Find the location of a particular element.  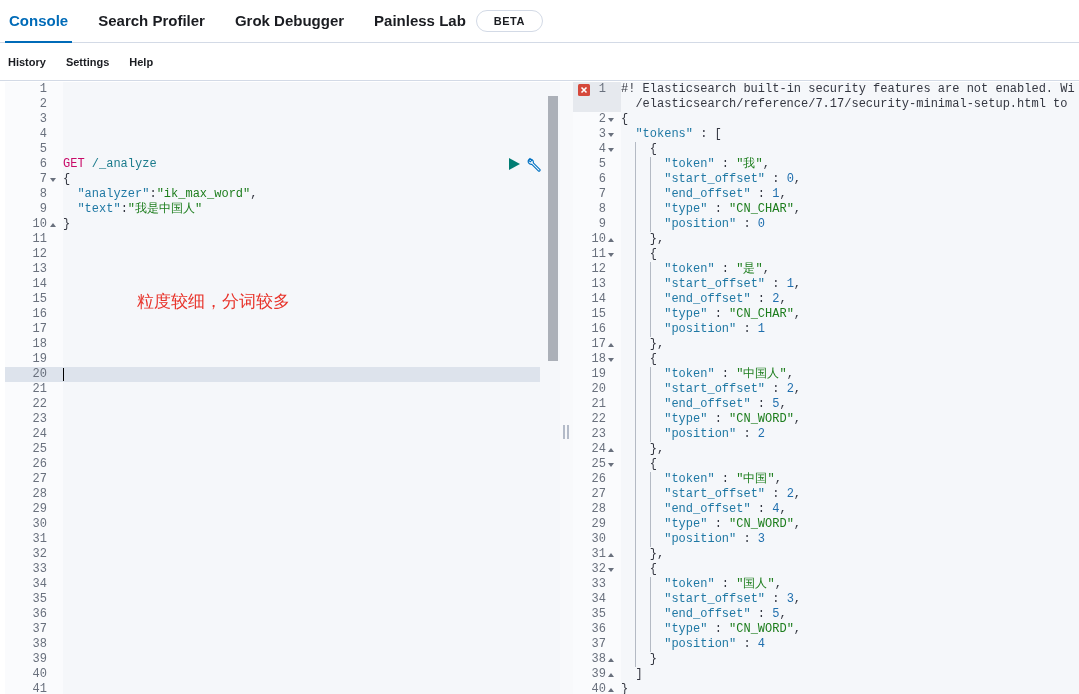

line-number: 35 is located at coordinates (598, 614).